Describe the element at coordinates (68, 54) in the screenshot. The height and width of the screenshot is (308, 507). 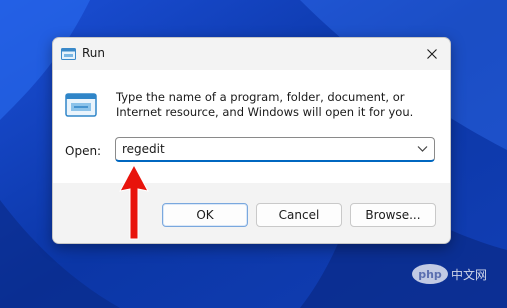
I see `run-icon` at that location.